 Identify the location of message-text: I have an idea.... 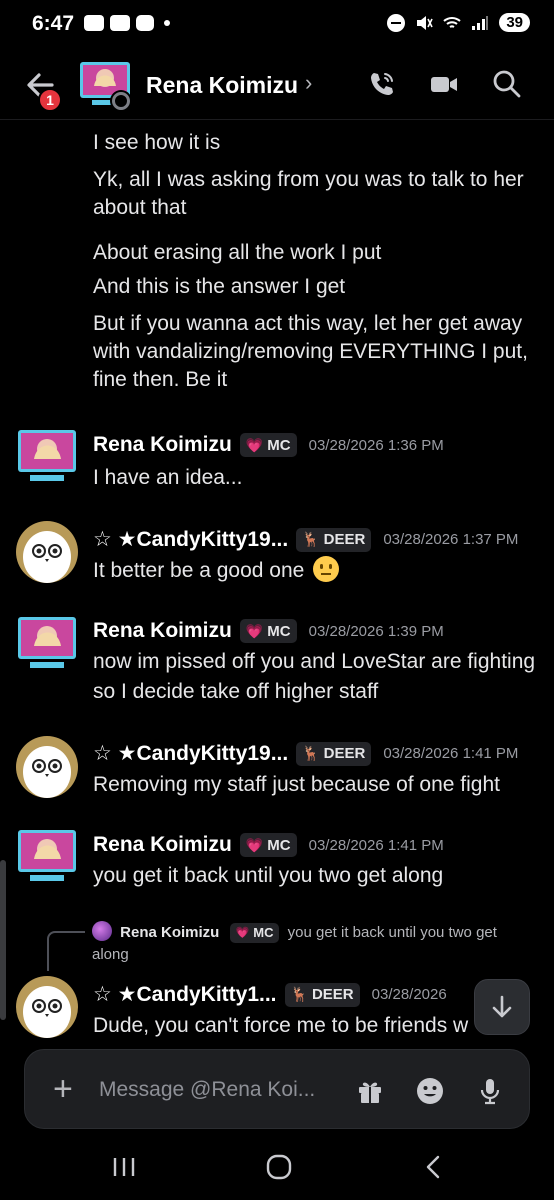
(168, 477).